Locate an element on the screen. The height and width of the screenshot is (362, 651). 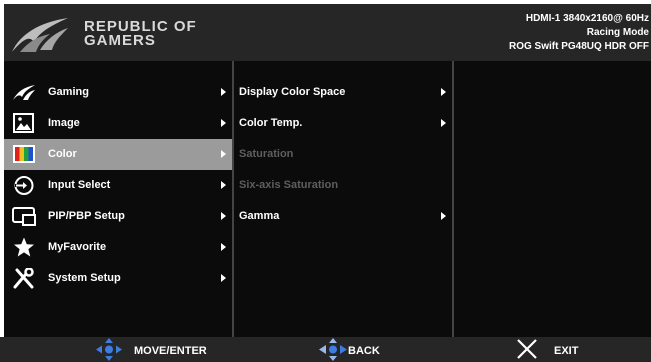
pip-icon is located at coordinates (24, 216).